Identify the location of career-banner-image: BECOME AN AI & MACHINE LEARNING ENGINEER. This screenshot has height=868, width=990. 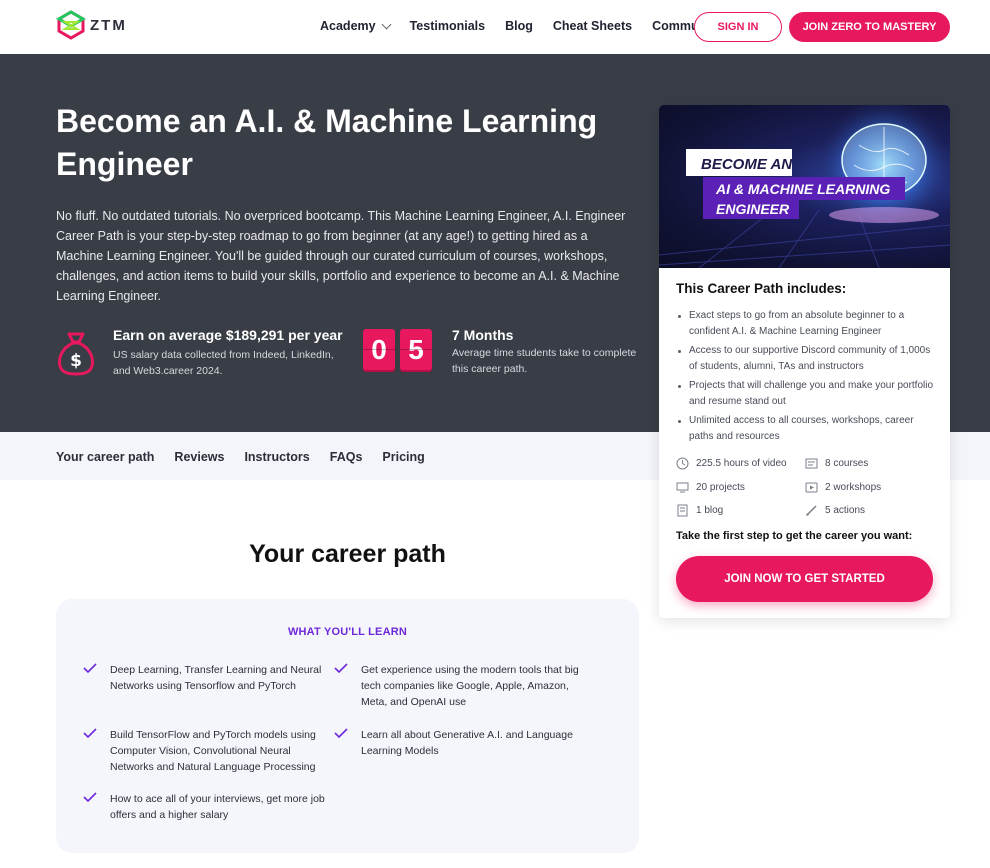
(804, 186).